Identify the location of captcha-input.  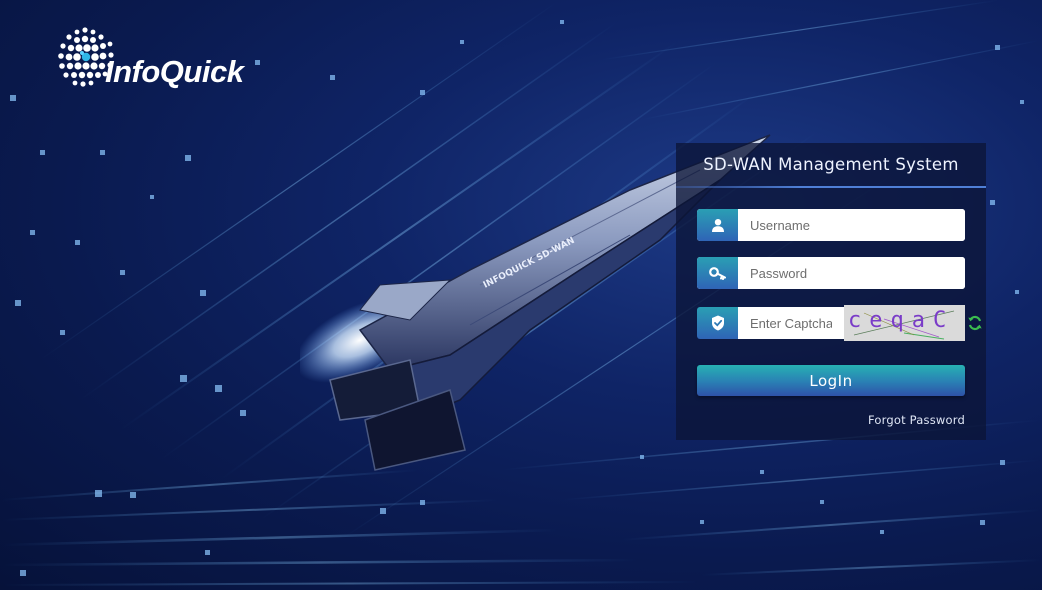
(791, 323).